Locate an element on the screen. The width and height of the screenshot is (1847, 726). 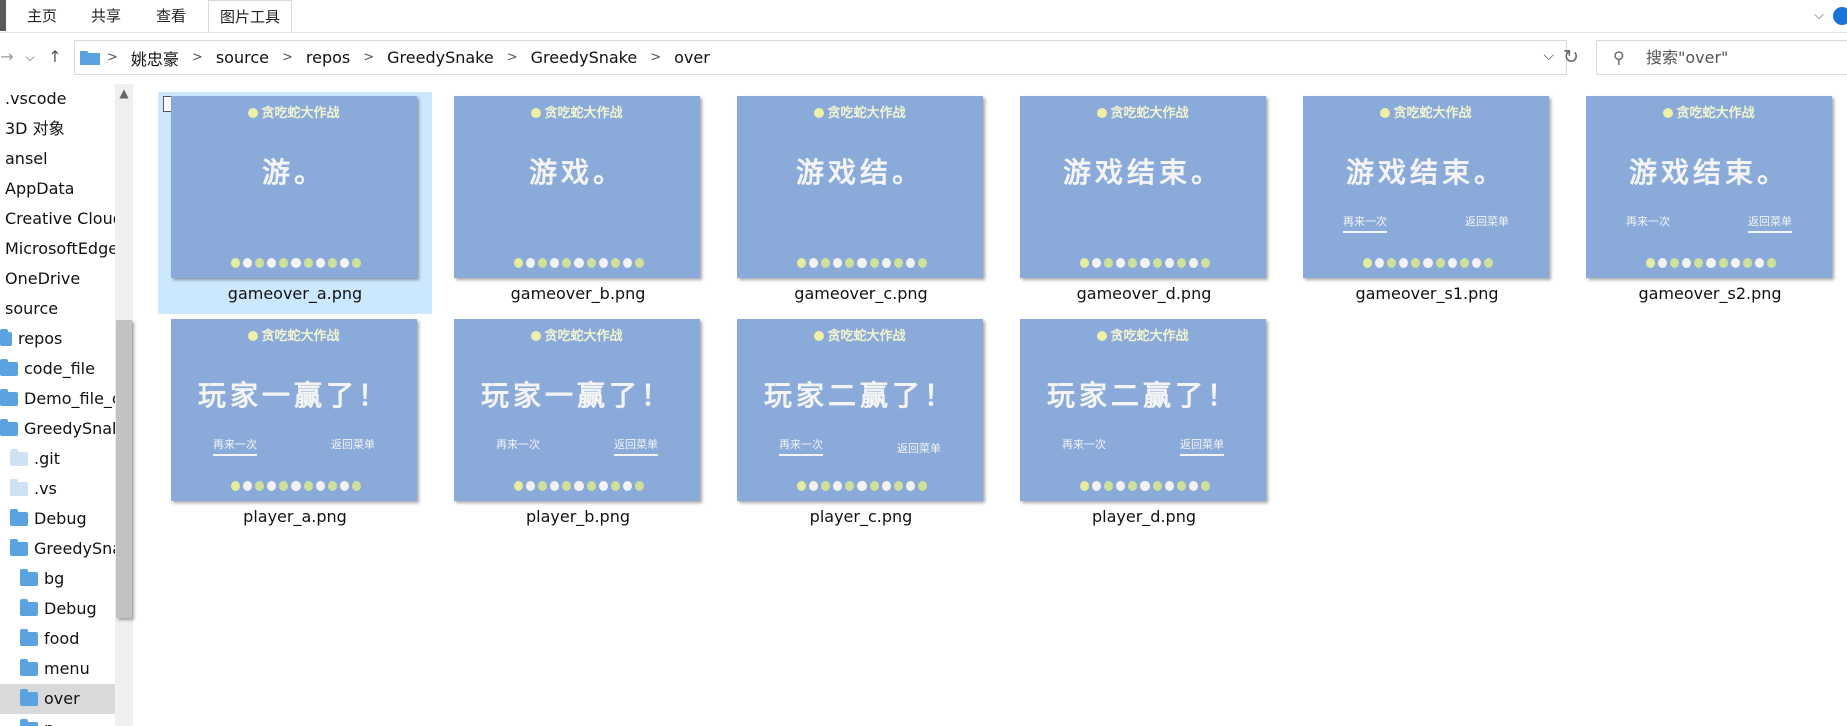
sidebar-item-source: source is located at coordinates (57, 309).